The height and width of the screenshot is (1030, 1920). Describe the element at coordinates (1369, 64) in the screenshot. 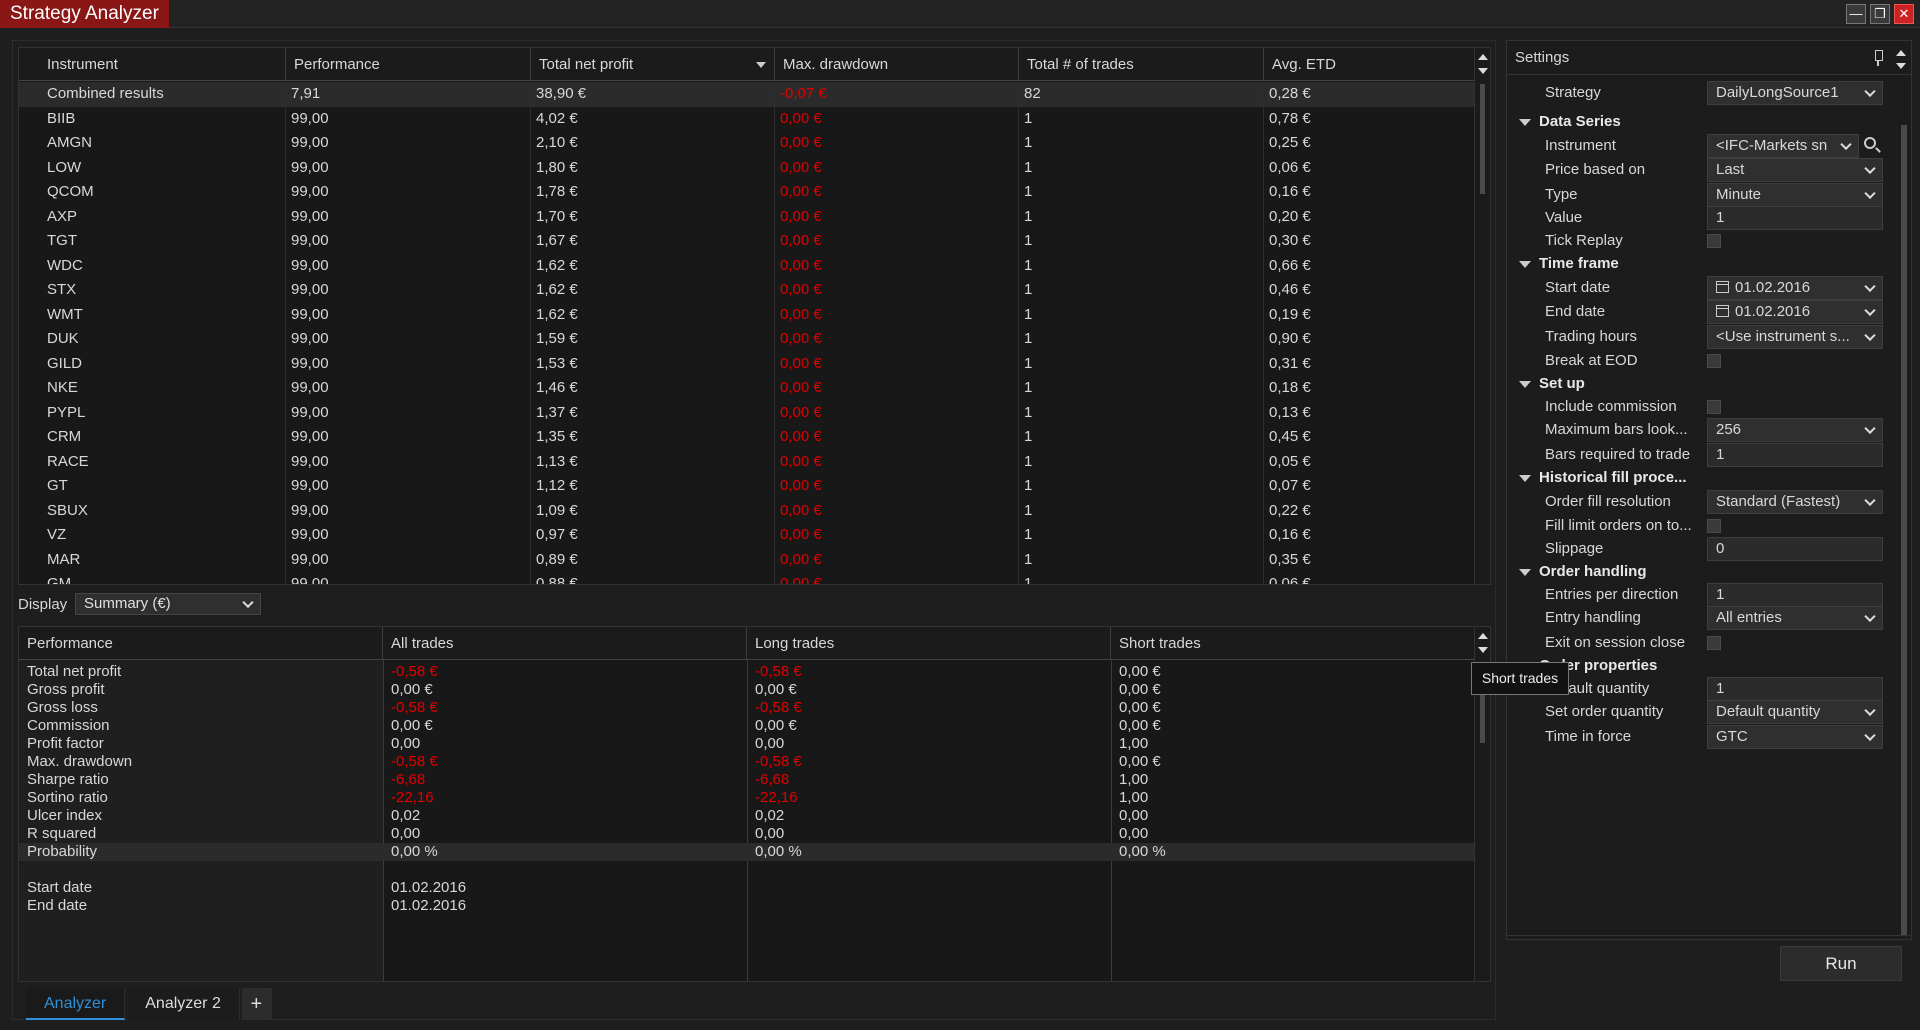

I see `col-avg-etd: Avg. ETD` at that location.